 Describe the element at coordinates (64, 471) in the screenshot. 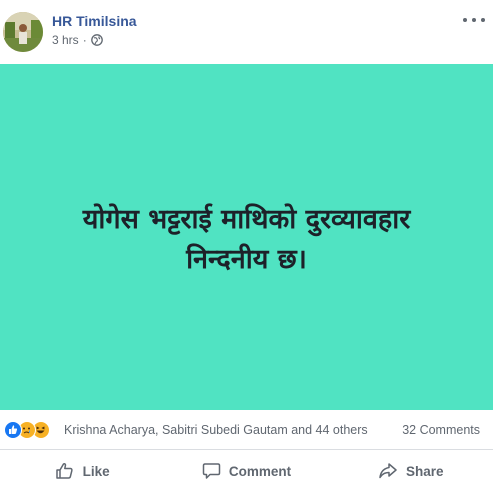

I see `like-icon` at that location.